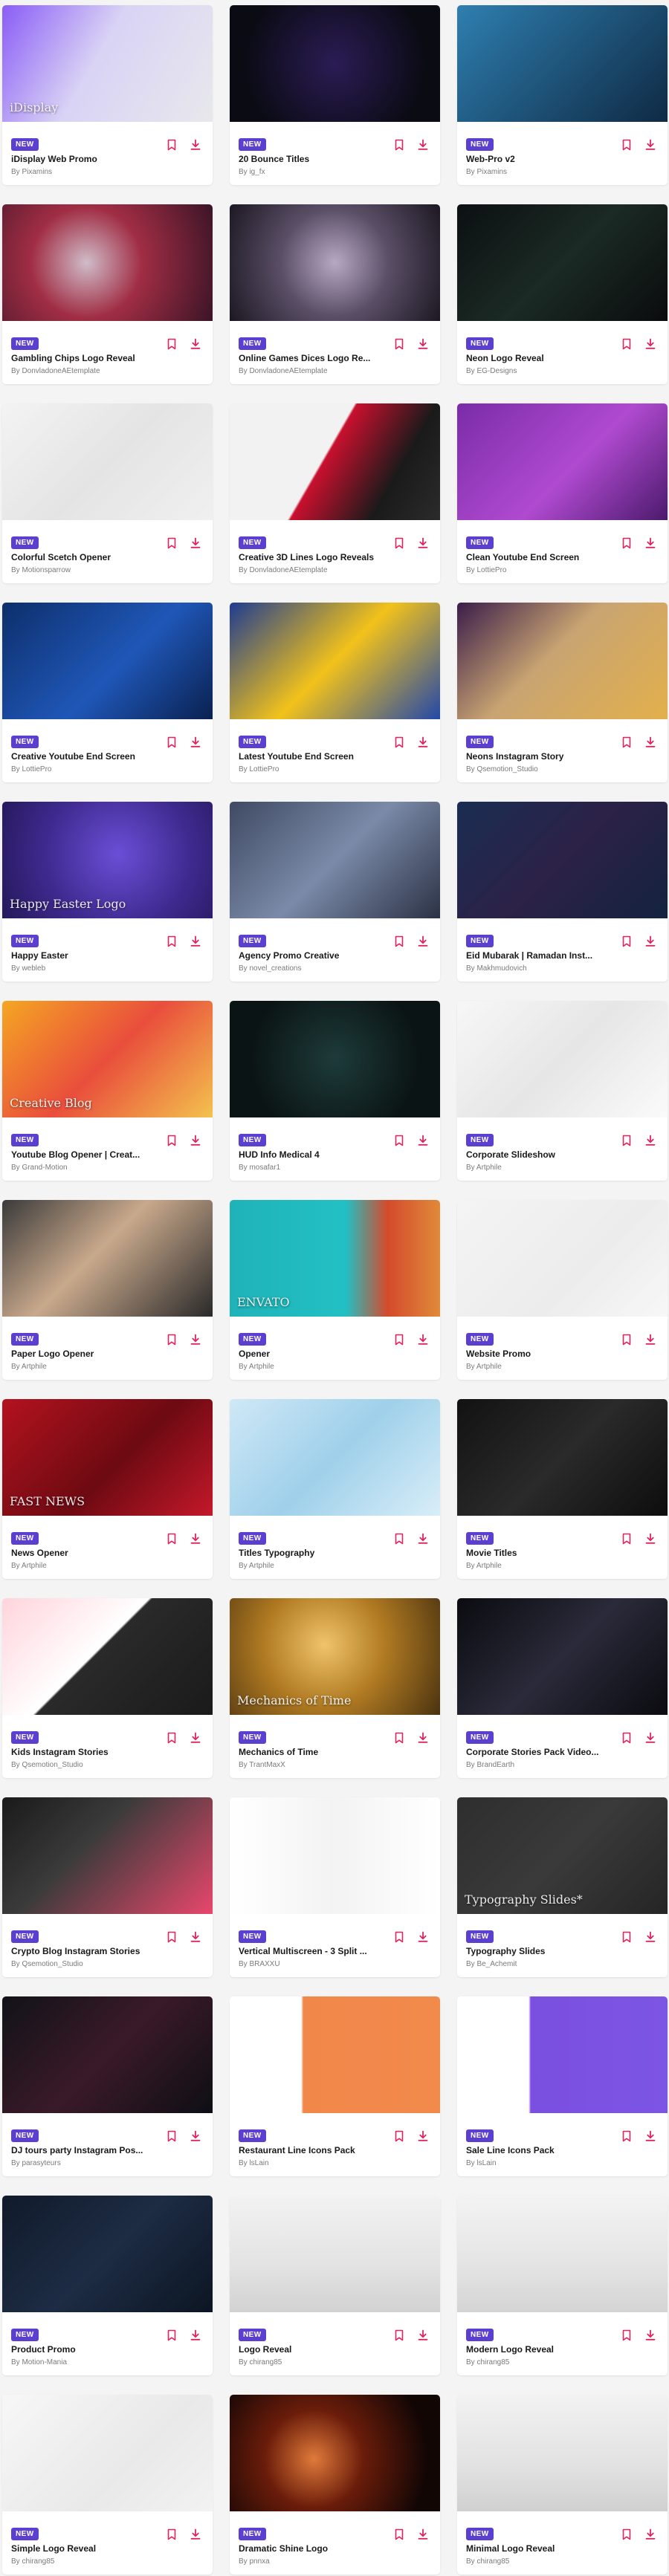 The height and width of the screenshot is (2576, 669). What do you see at coordinates (309, 1566) in the screenshot?
I see `item-author: By Artphile` at bounding box center [309, 1566].